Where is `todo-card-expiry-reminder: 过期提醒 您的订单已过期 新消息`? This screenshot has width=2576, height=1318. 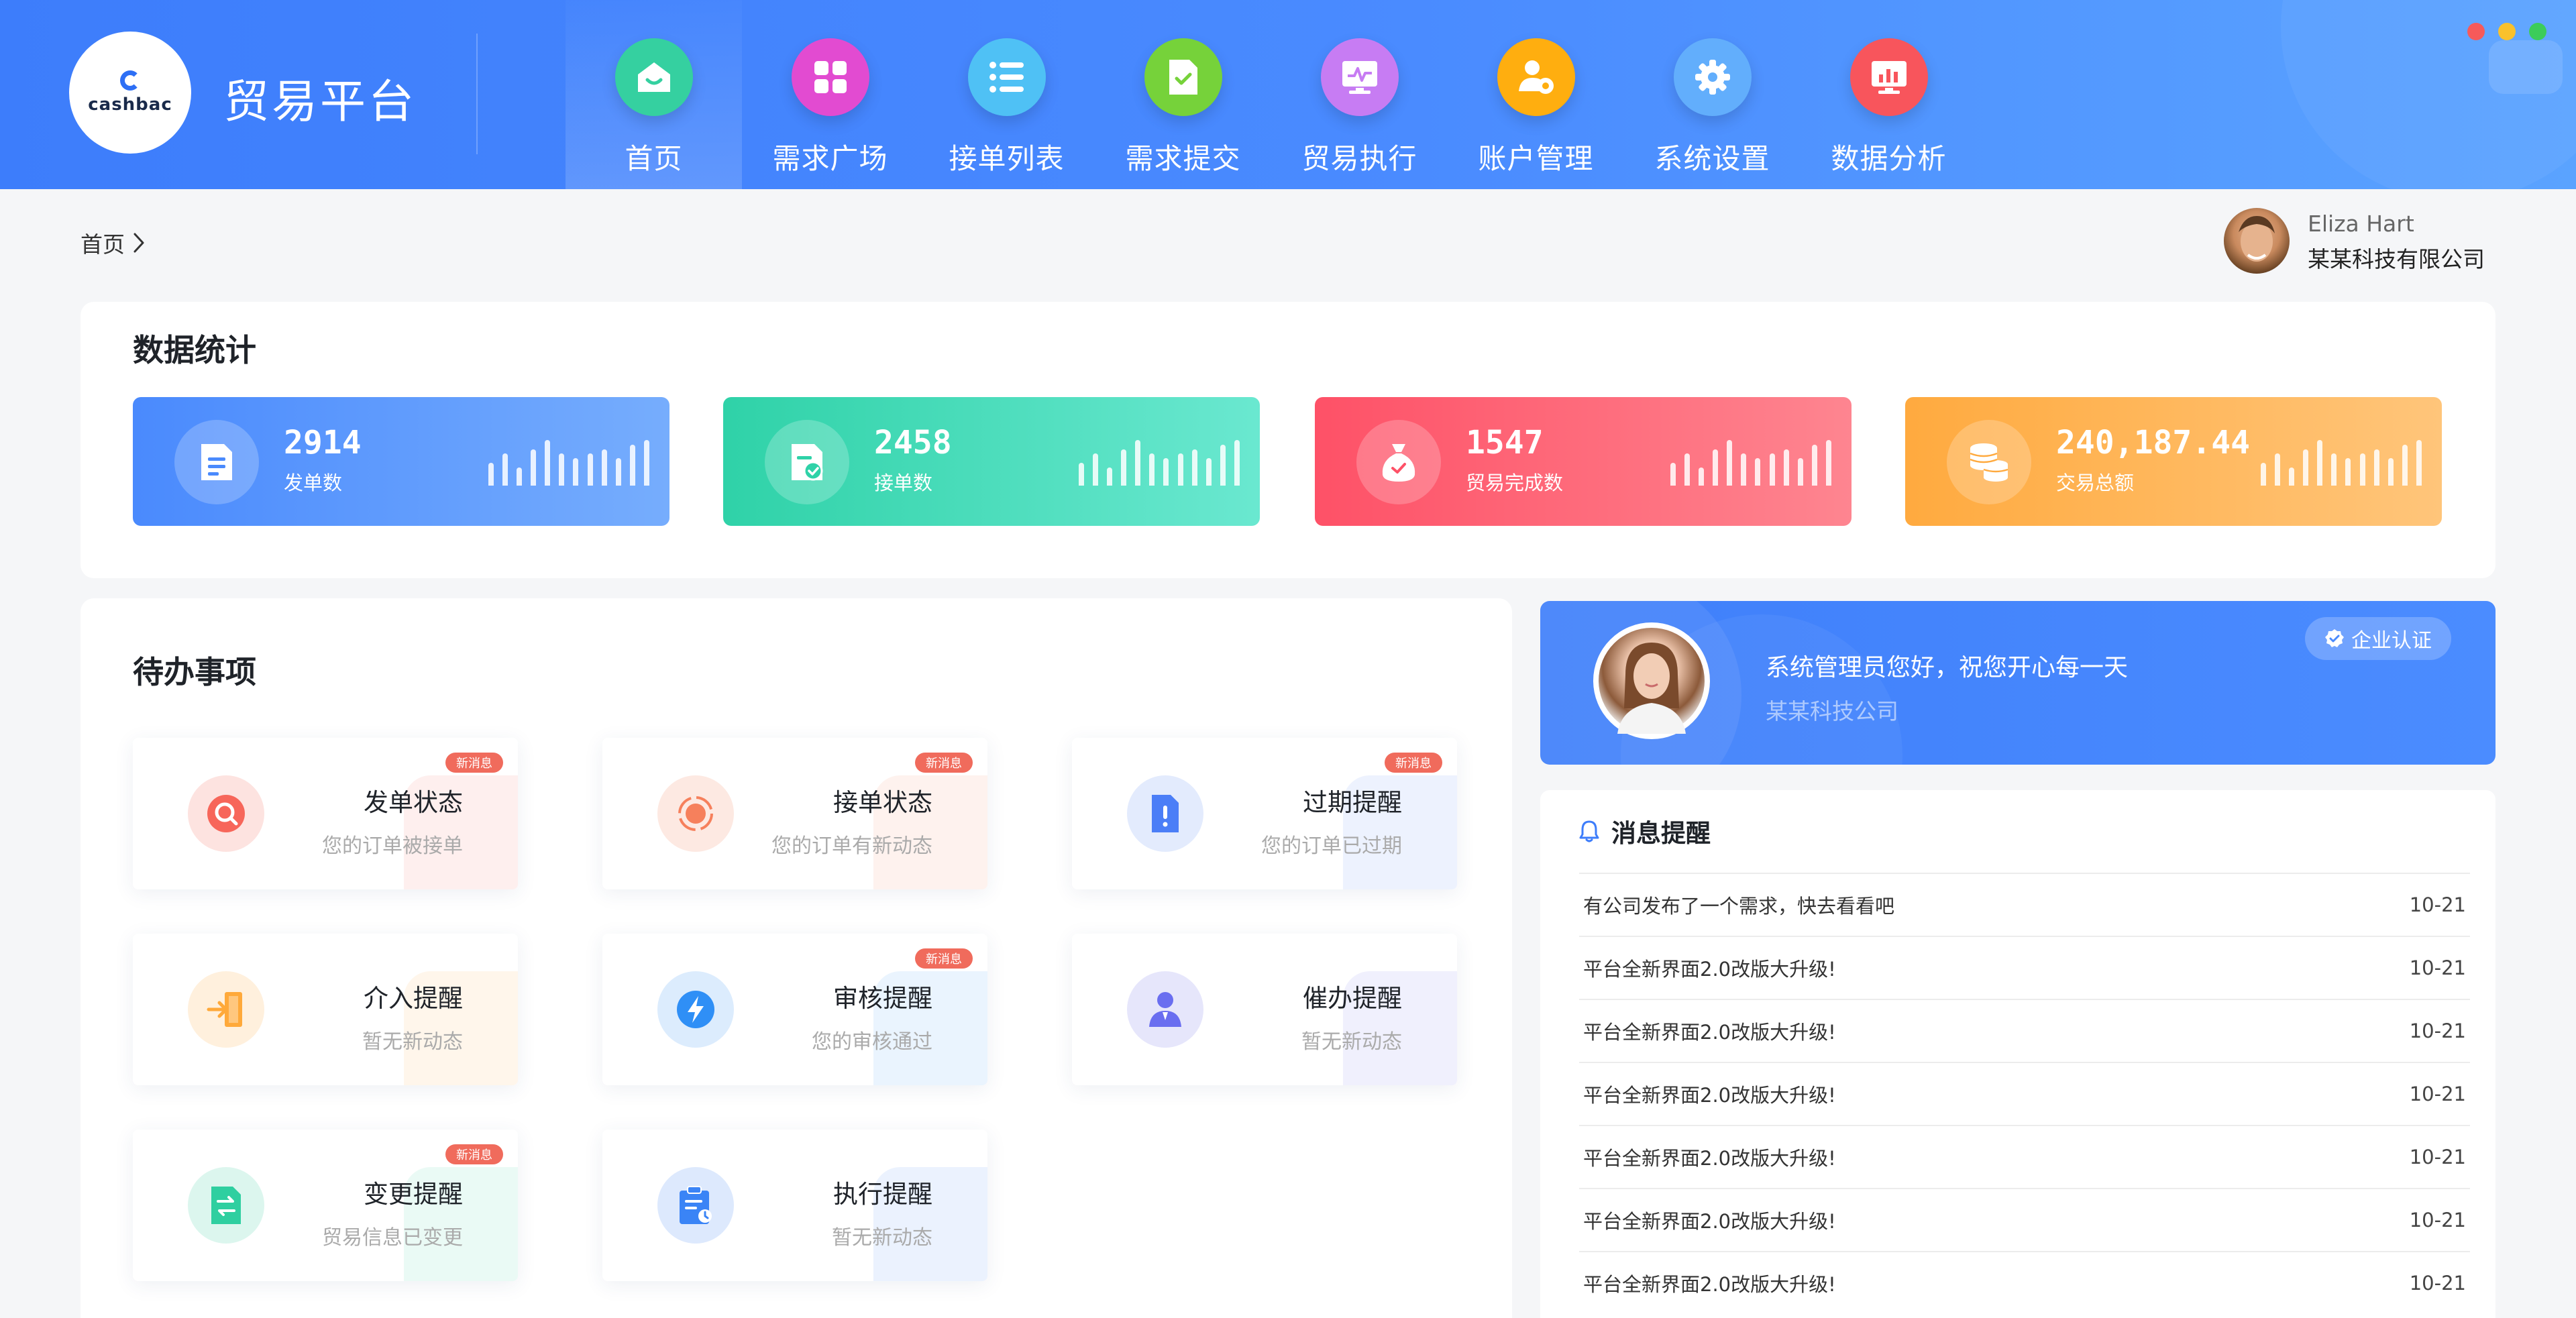
todo-card-expiry-reminder: 过期提醒 您的订单已过期 新消息 is located at coordinates (1264, 813).